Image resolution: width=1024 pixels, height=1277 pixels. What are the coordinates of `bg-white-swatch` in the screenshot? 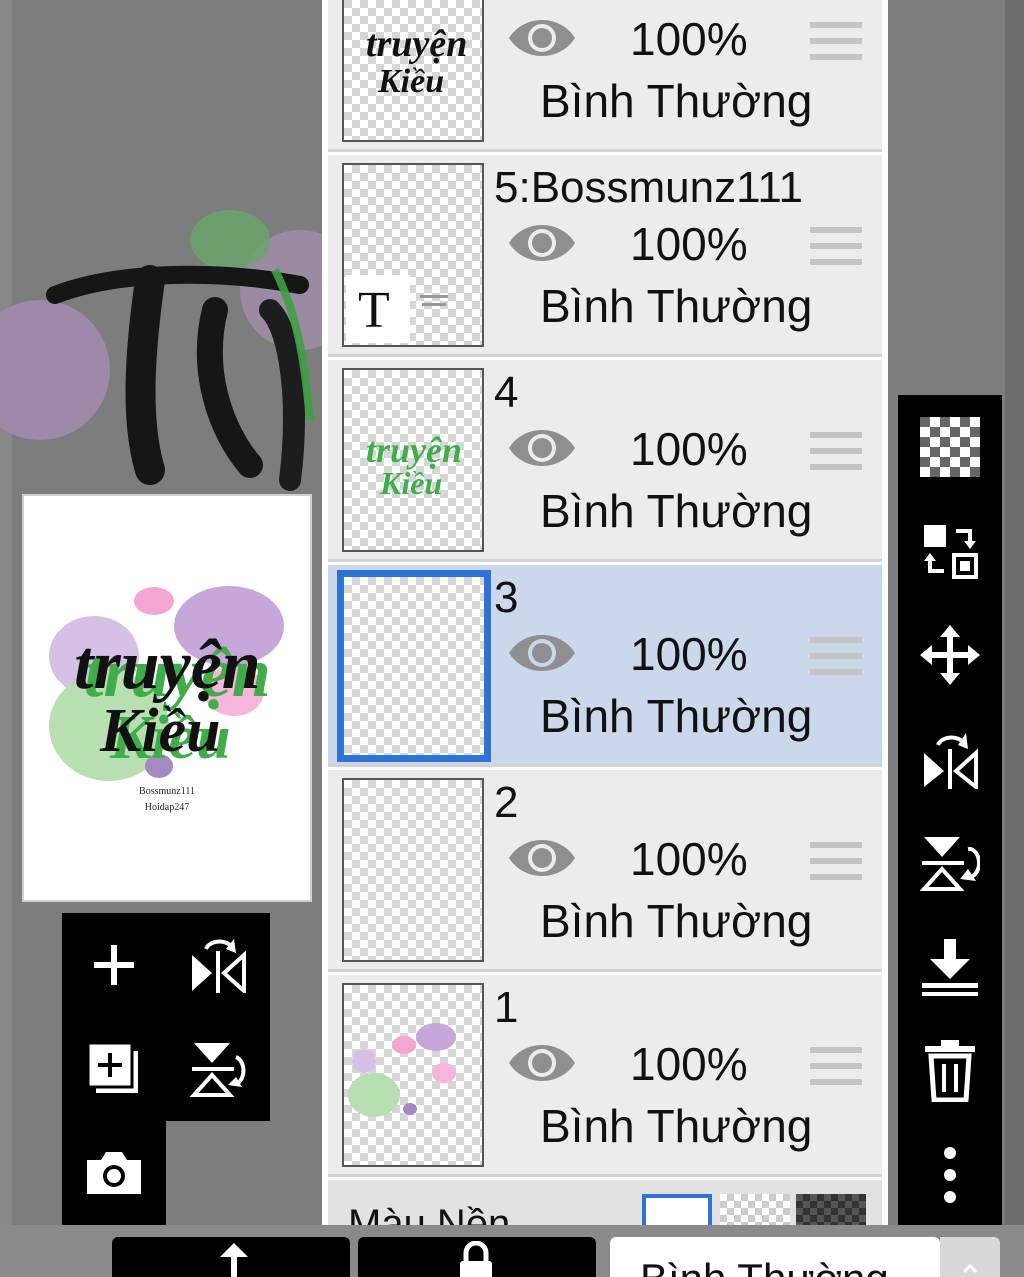 It's located at (677, 1209).